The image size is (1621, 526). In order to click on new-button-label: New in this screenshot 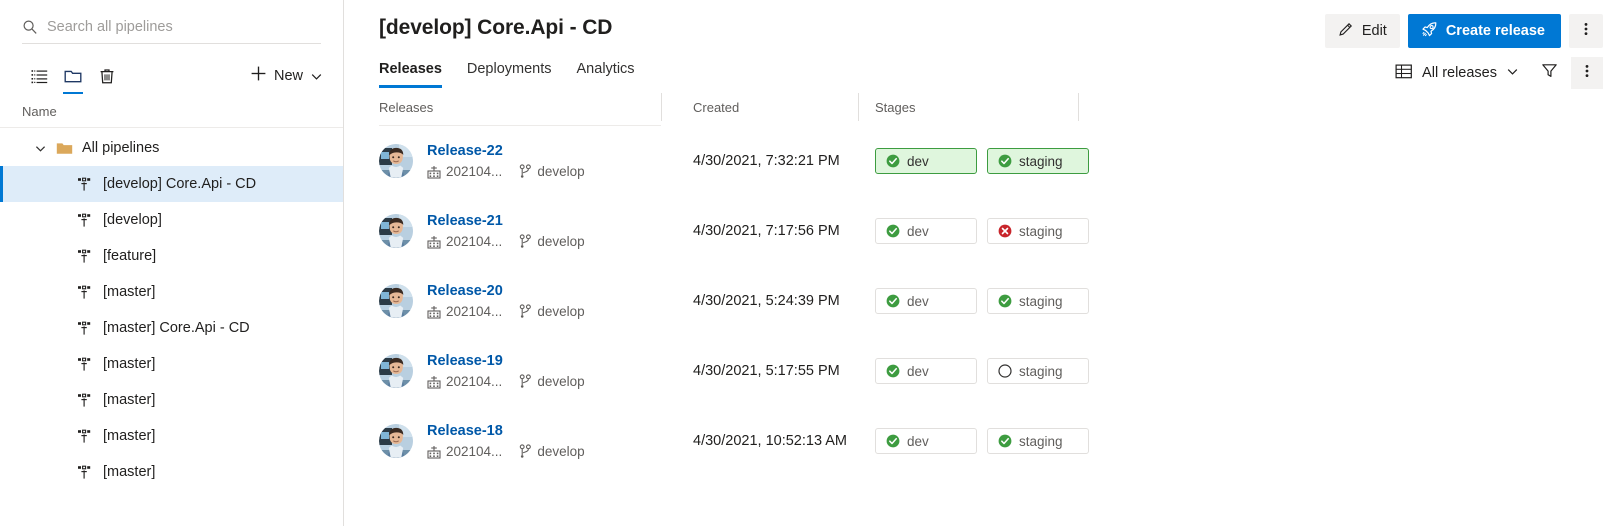, I will do `click(288, 76)`.